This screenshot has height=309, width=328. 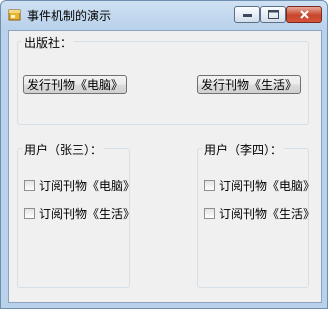 I want to click on subscribe-life-checkbox-lisi: 订阅刊物《生活》, so click(x=259, y=213).